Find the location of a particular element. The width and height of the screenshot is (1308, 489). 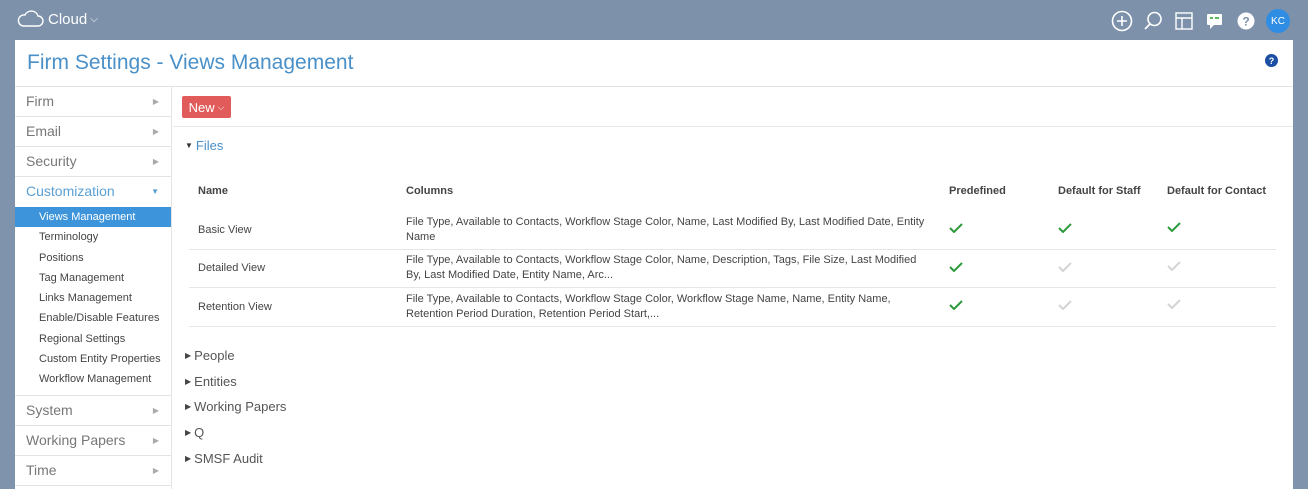

layout-icon is located at coordinates (1184, 21).